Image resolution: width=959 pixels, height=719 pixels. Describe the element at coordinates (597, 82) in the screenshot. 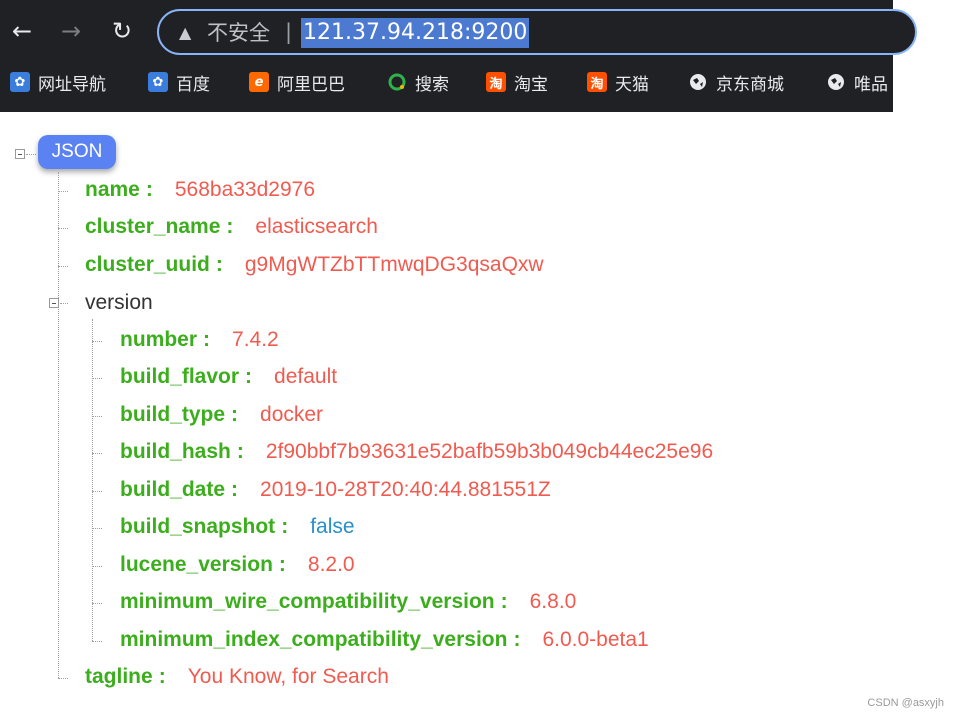

I see `taobao-icon: 淘` at that location.